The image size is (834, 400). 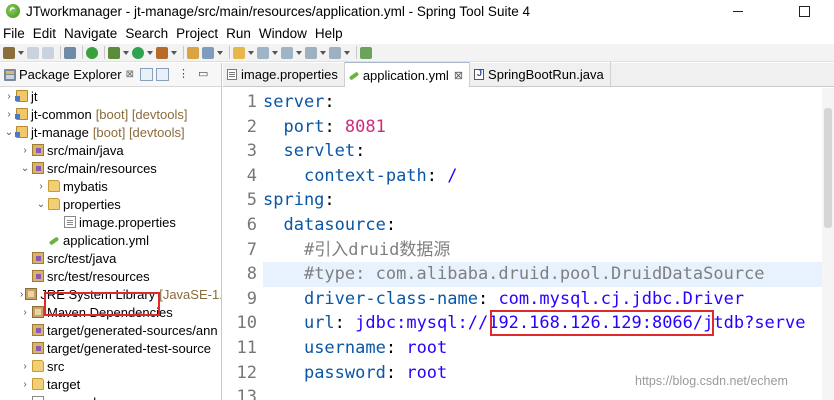 I want to click on tree-item: pom.xml, so click(x=110, y=396).